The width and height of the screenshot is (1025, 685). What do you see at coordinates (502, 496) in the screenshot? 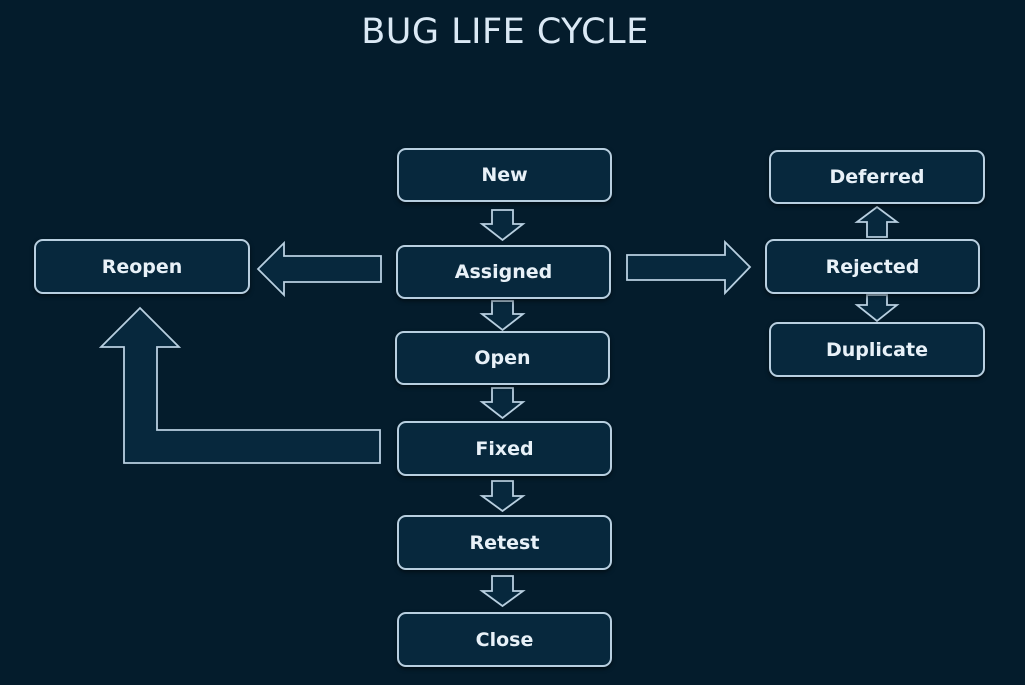
I see `arrow-fixed-to-retest` at bounding box center [502, 496].